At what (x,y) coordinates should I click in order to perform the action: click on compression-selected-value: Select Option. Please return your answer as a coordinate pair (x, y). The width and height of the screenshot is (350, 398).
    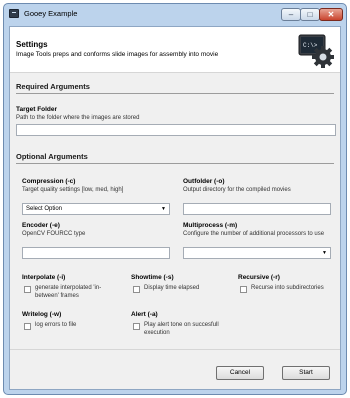
    Looking at the image, I should click on (44, 209).